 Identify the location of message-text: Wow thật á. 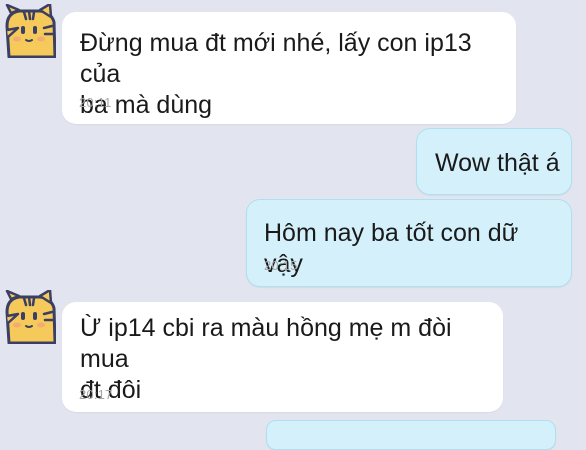
(497, 163).